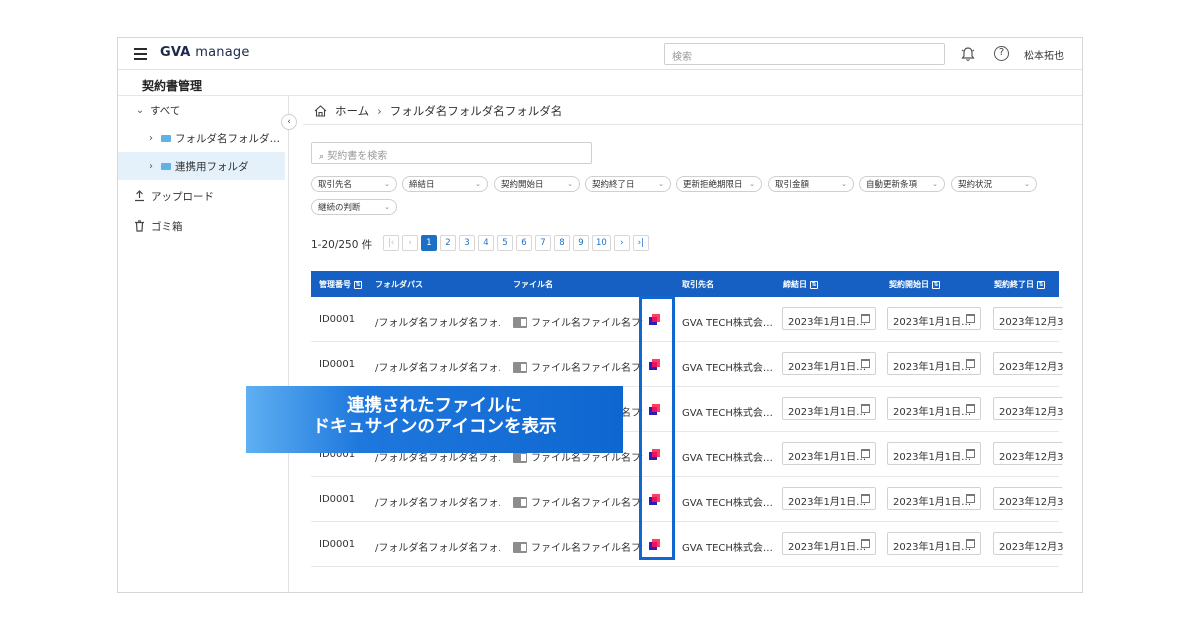 This screenshot has width=1200, height=630. I want to click on page-button: 6, so click(524, 243).